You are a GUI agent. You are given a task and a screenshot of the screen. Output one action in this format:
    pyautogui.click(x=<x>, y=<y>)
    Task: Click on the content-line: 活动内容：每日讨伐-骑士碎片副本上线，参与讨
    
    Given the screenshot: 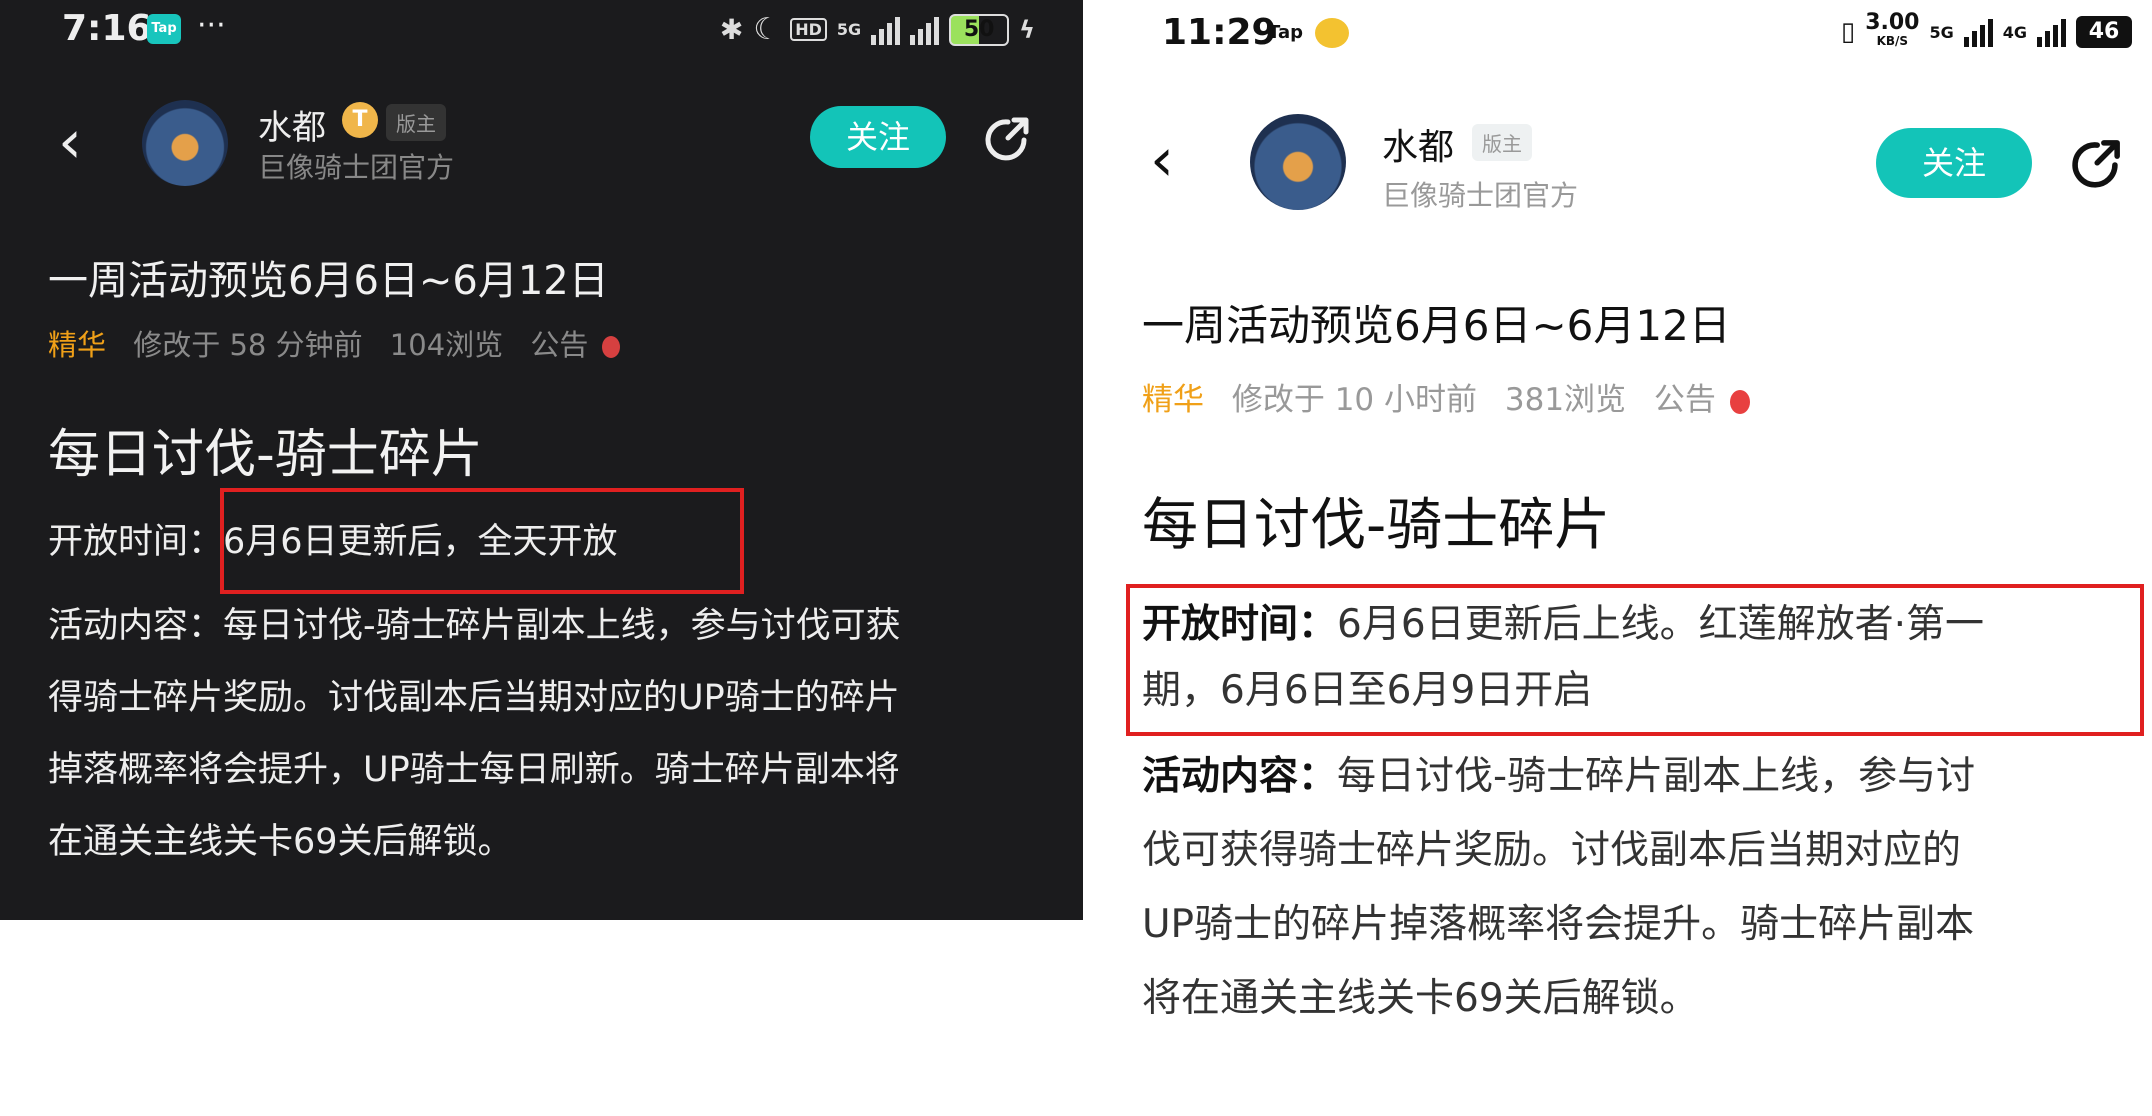 What is the action you would take?
    pyautogui.click(x=1558, y=777)
    